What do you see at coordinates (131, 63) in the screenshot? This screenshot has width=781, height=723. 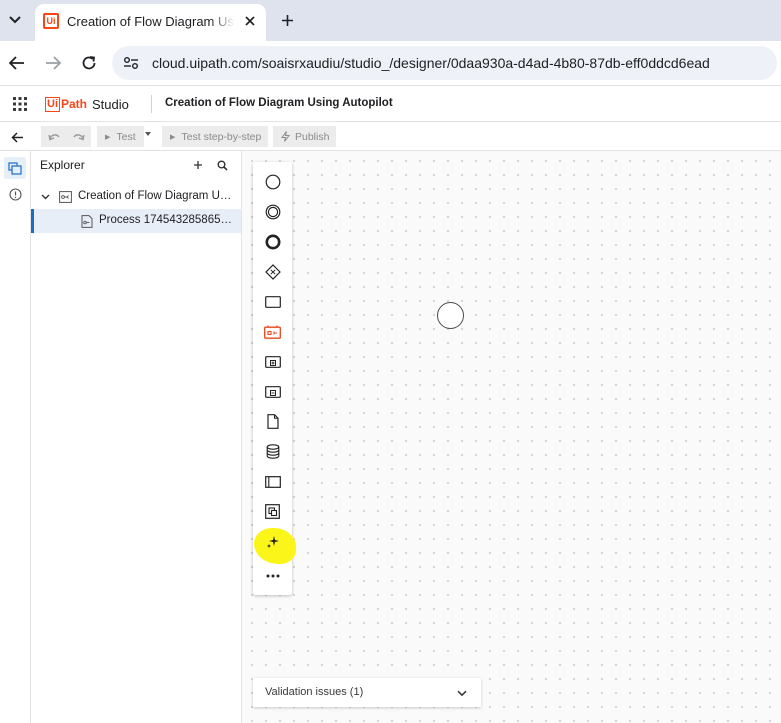 I see `site-info-icon` at bounding box center [131, 63].